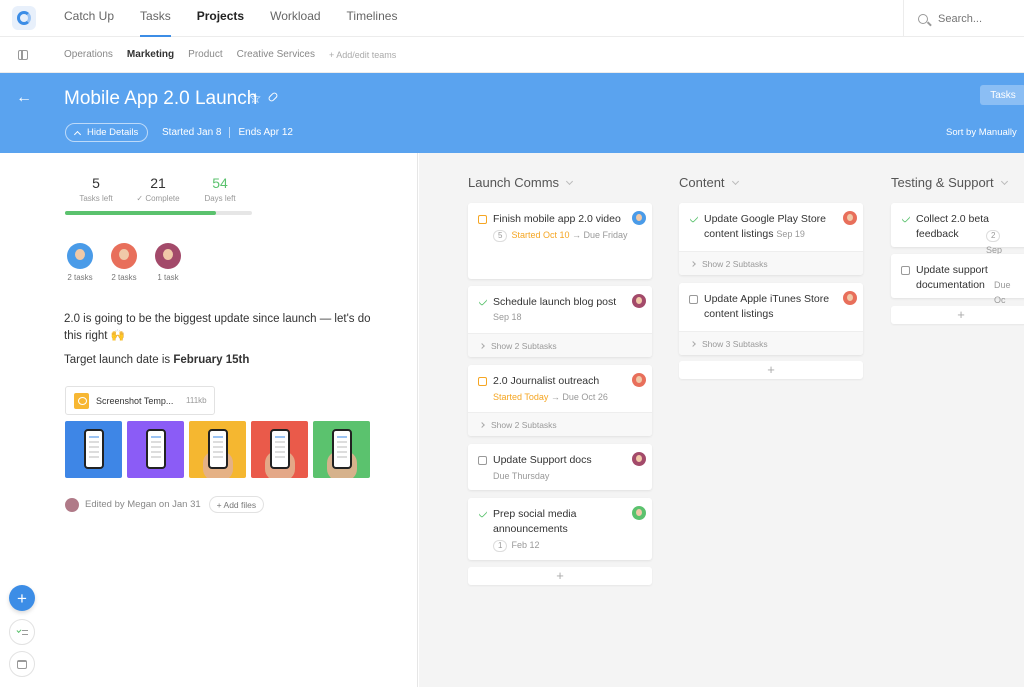  What do you see at coordinates (236, 504) in the screenshot?
I see `add-files-button: + Add files` at bounding box center [236, 504].